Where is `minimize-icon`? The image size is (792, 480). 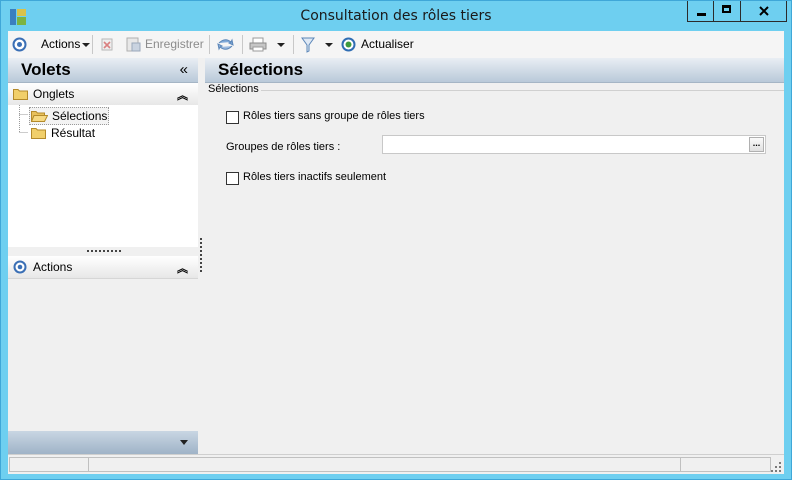 minimize-icon is located at coordinates (701, 14).